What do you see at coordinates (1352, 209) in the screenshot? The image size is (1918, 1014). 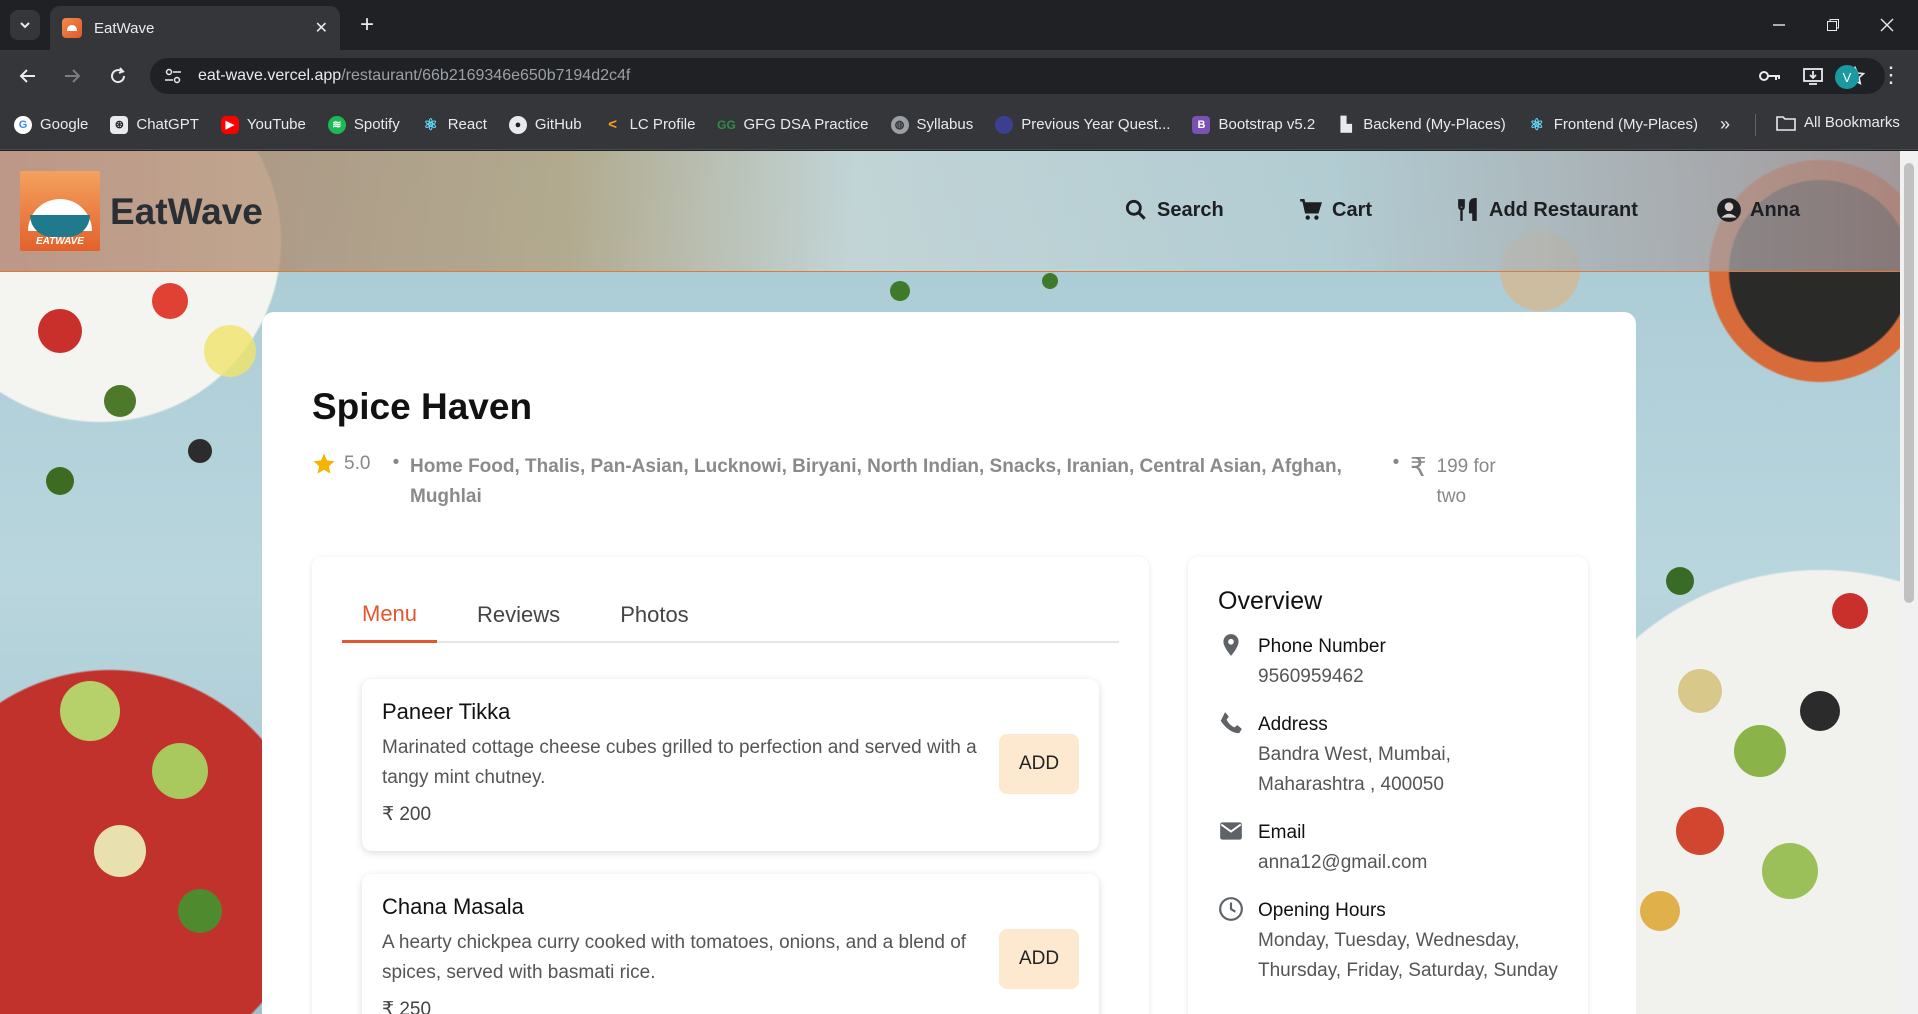 I see `nav-cart-label: Cart` at bounding box center [1352, 209].